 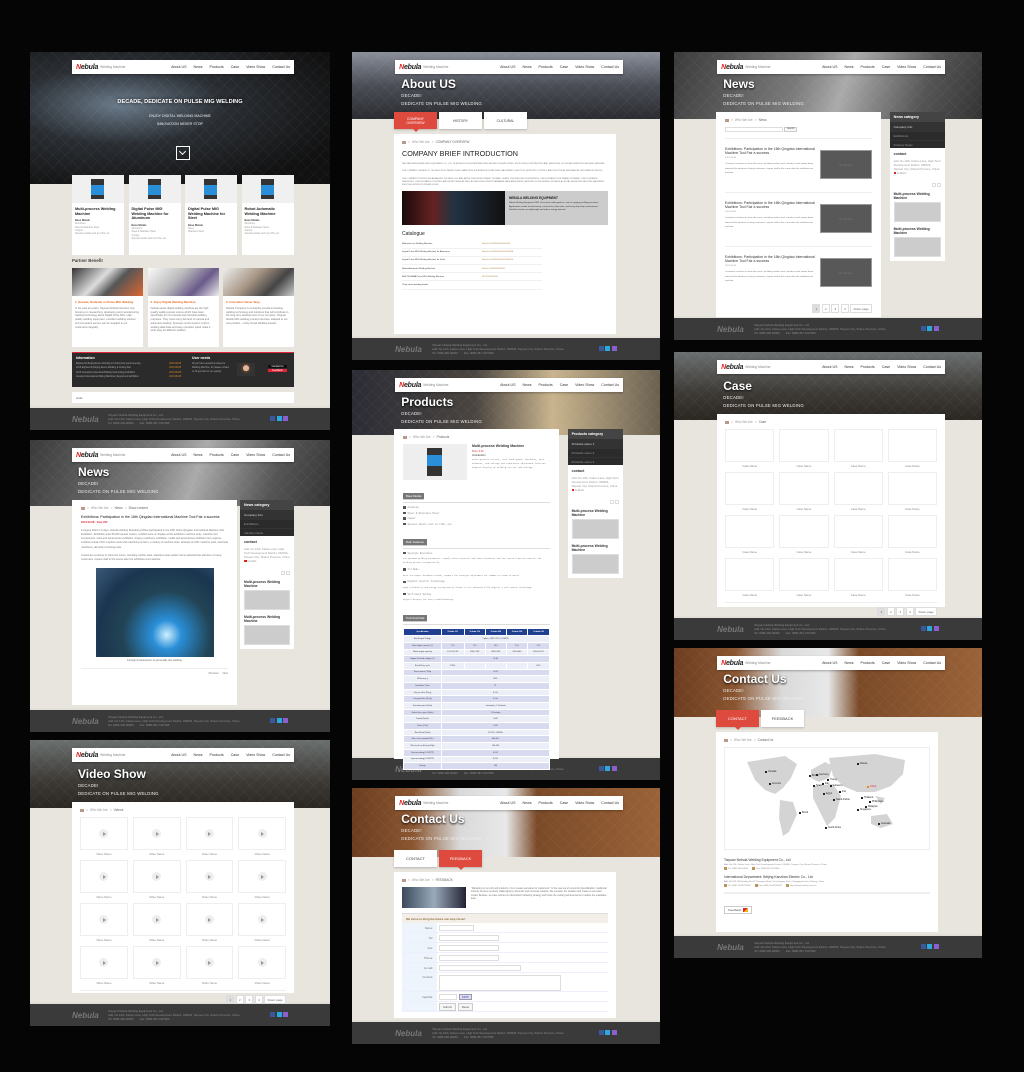 What do you see at coordinates (268, 211) in the screenshot?
I see `product-name: Robot Automatic Welding Machine` at bounding box center [268, 211].